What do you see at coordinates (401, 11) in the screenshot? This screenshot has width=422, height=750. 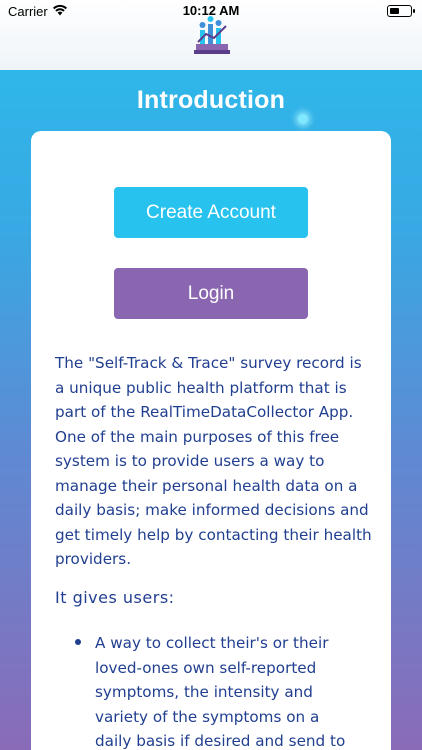 I see `battery-icon` at bounding box center [401, 11].